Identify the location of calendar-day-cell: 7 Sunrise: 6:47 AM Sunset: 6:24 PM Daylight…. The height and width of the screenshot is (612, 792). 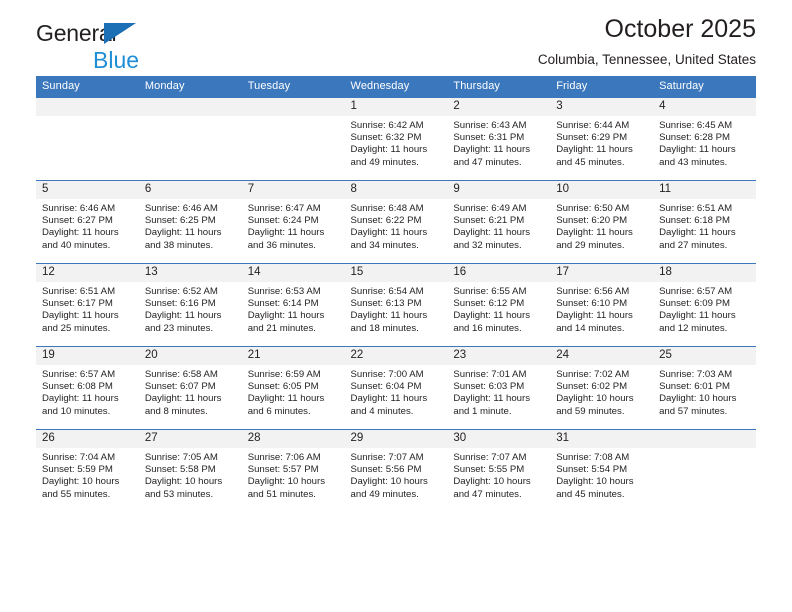
(293, 222).